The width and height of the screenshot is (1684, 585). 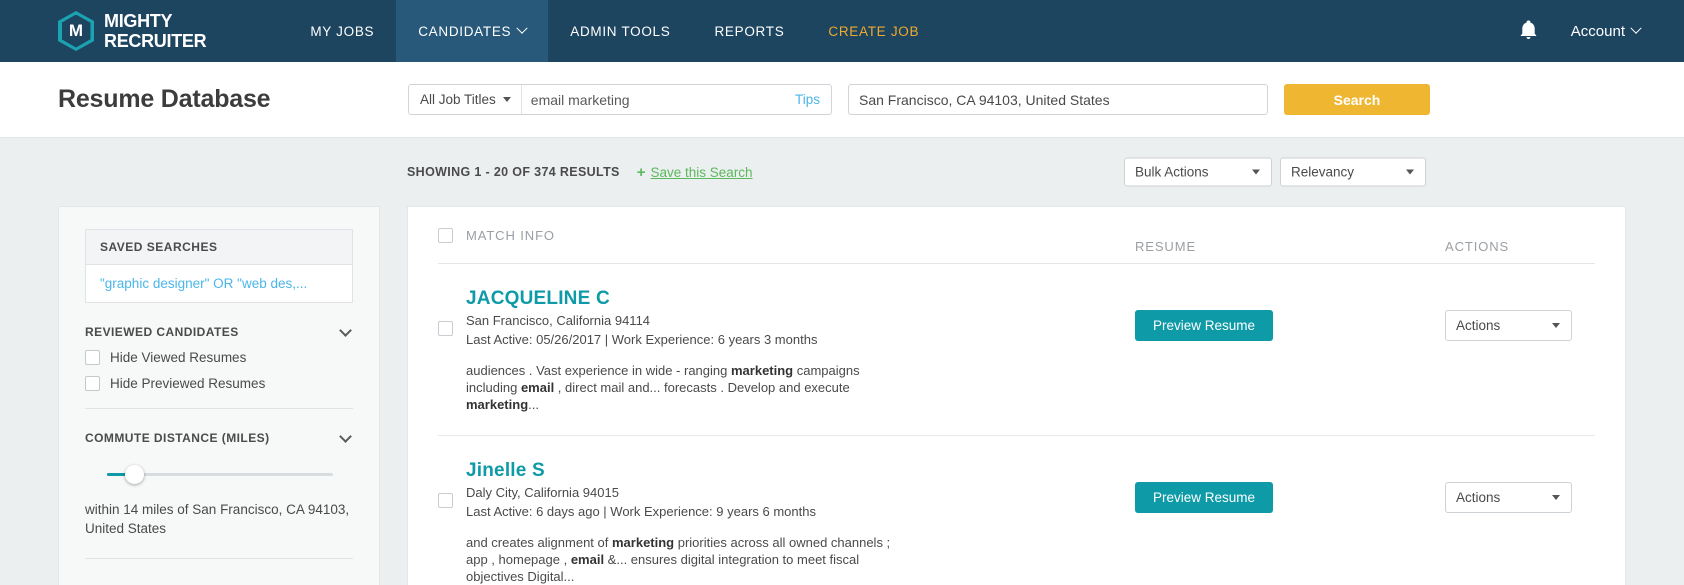 I want to click on commute-distance-slider, so click(x=219, y=475).